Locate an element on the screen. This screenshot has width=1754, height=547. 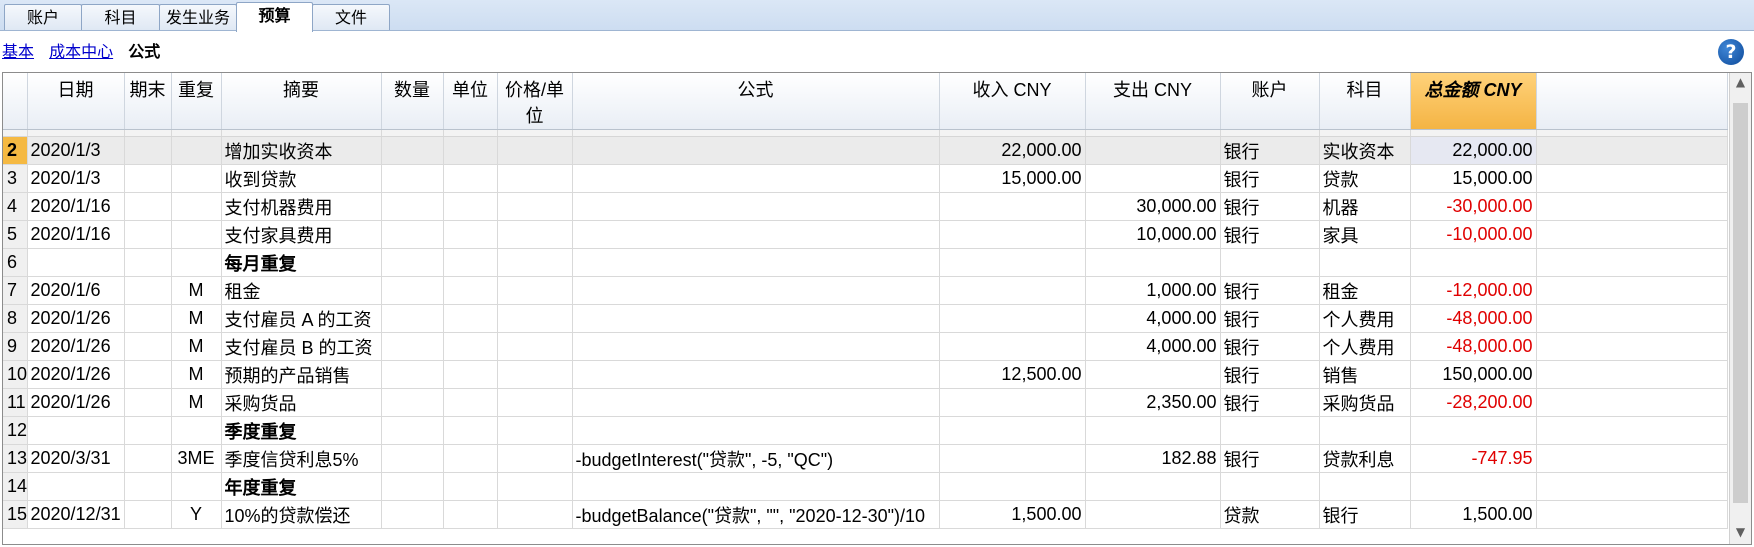
help-icon: ? is located at coordinates (1731, 52).